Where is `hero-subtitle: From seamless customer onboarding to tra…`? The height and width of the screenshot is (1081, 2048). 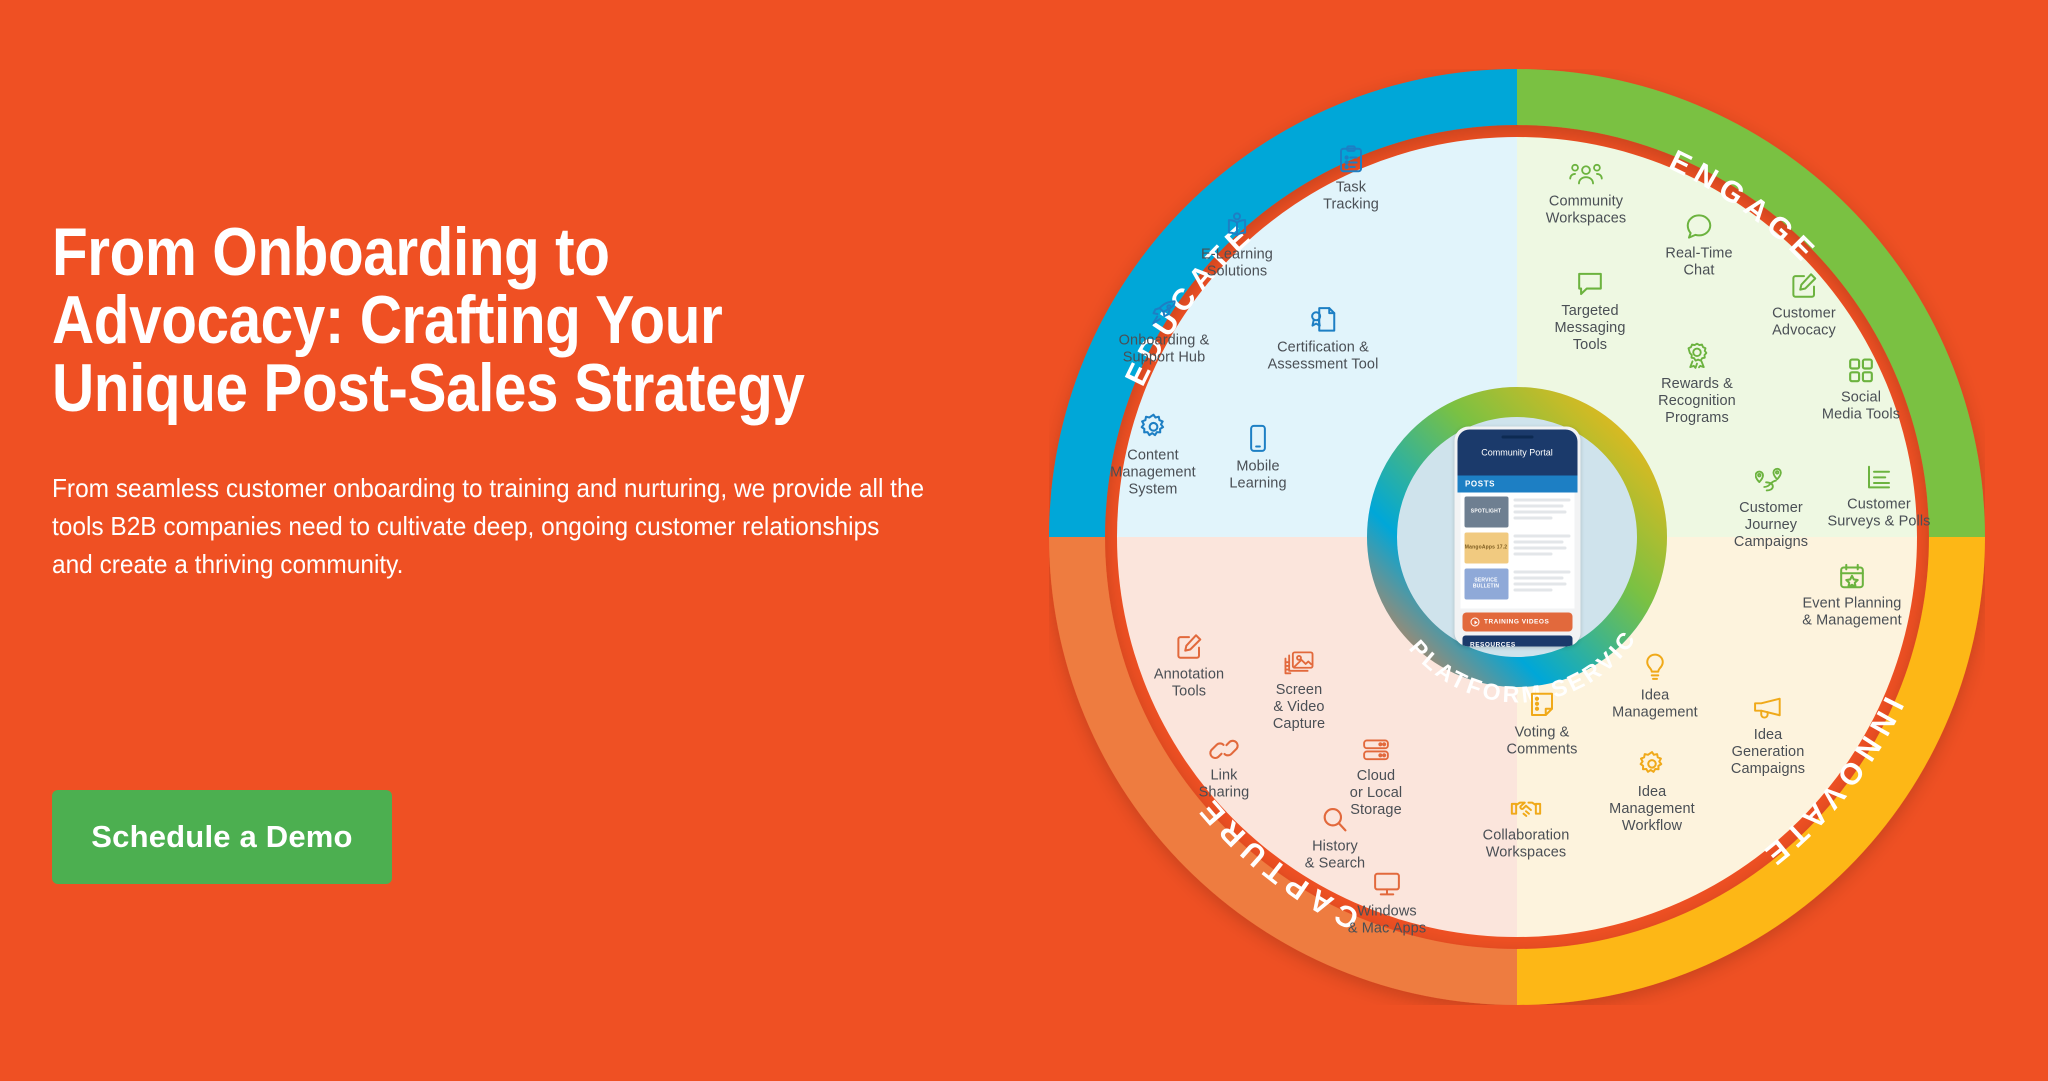
hero-subtitle: From seamless customer onboarding to tra… is located at coordinates (488, 526).